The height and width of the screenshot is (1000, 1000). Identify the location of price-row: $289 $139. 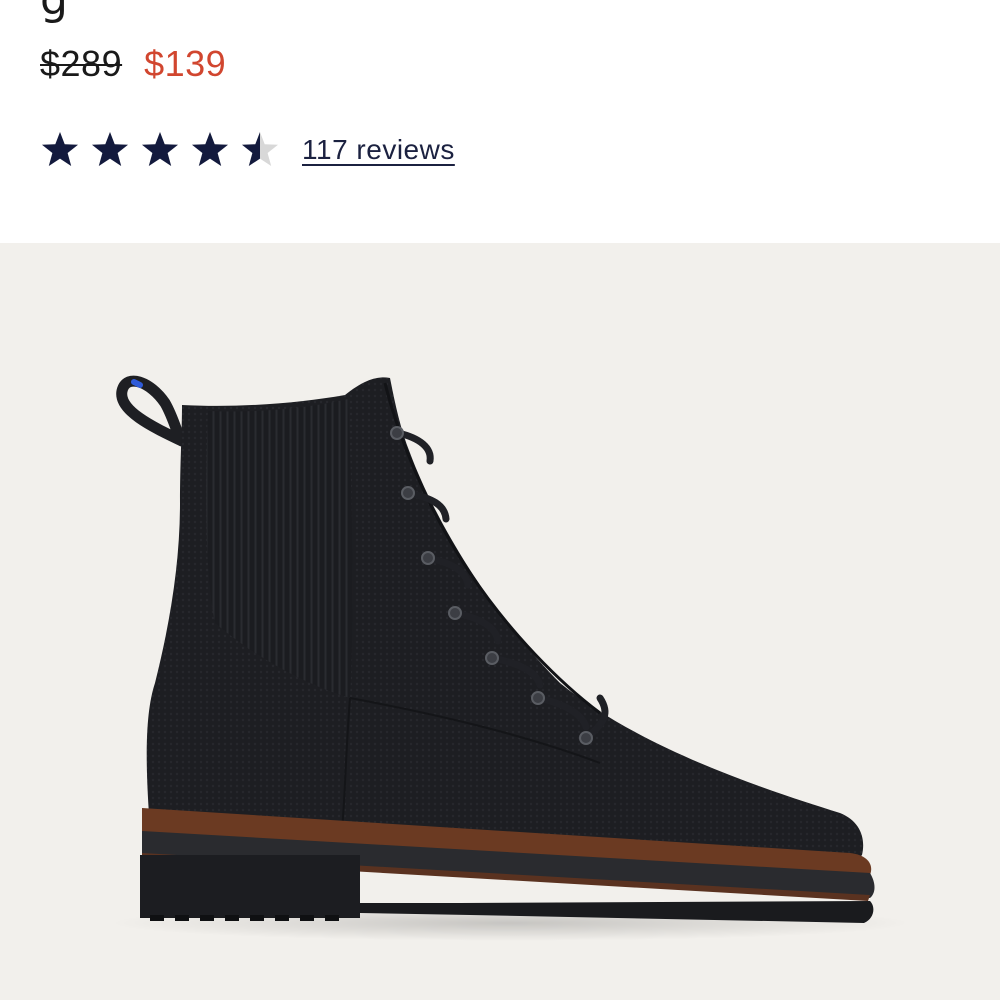
(133, 64).